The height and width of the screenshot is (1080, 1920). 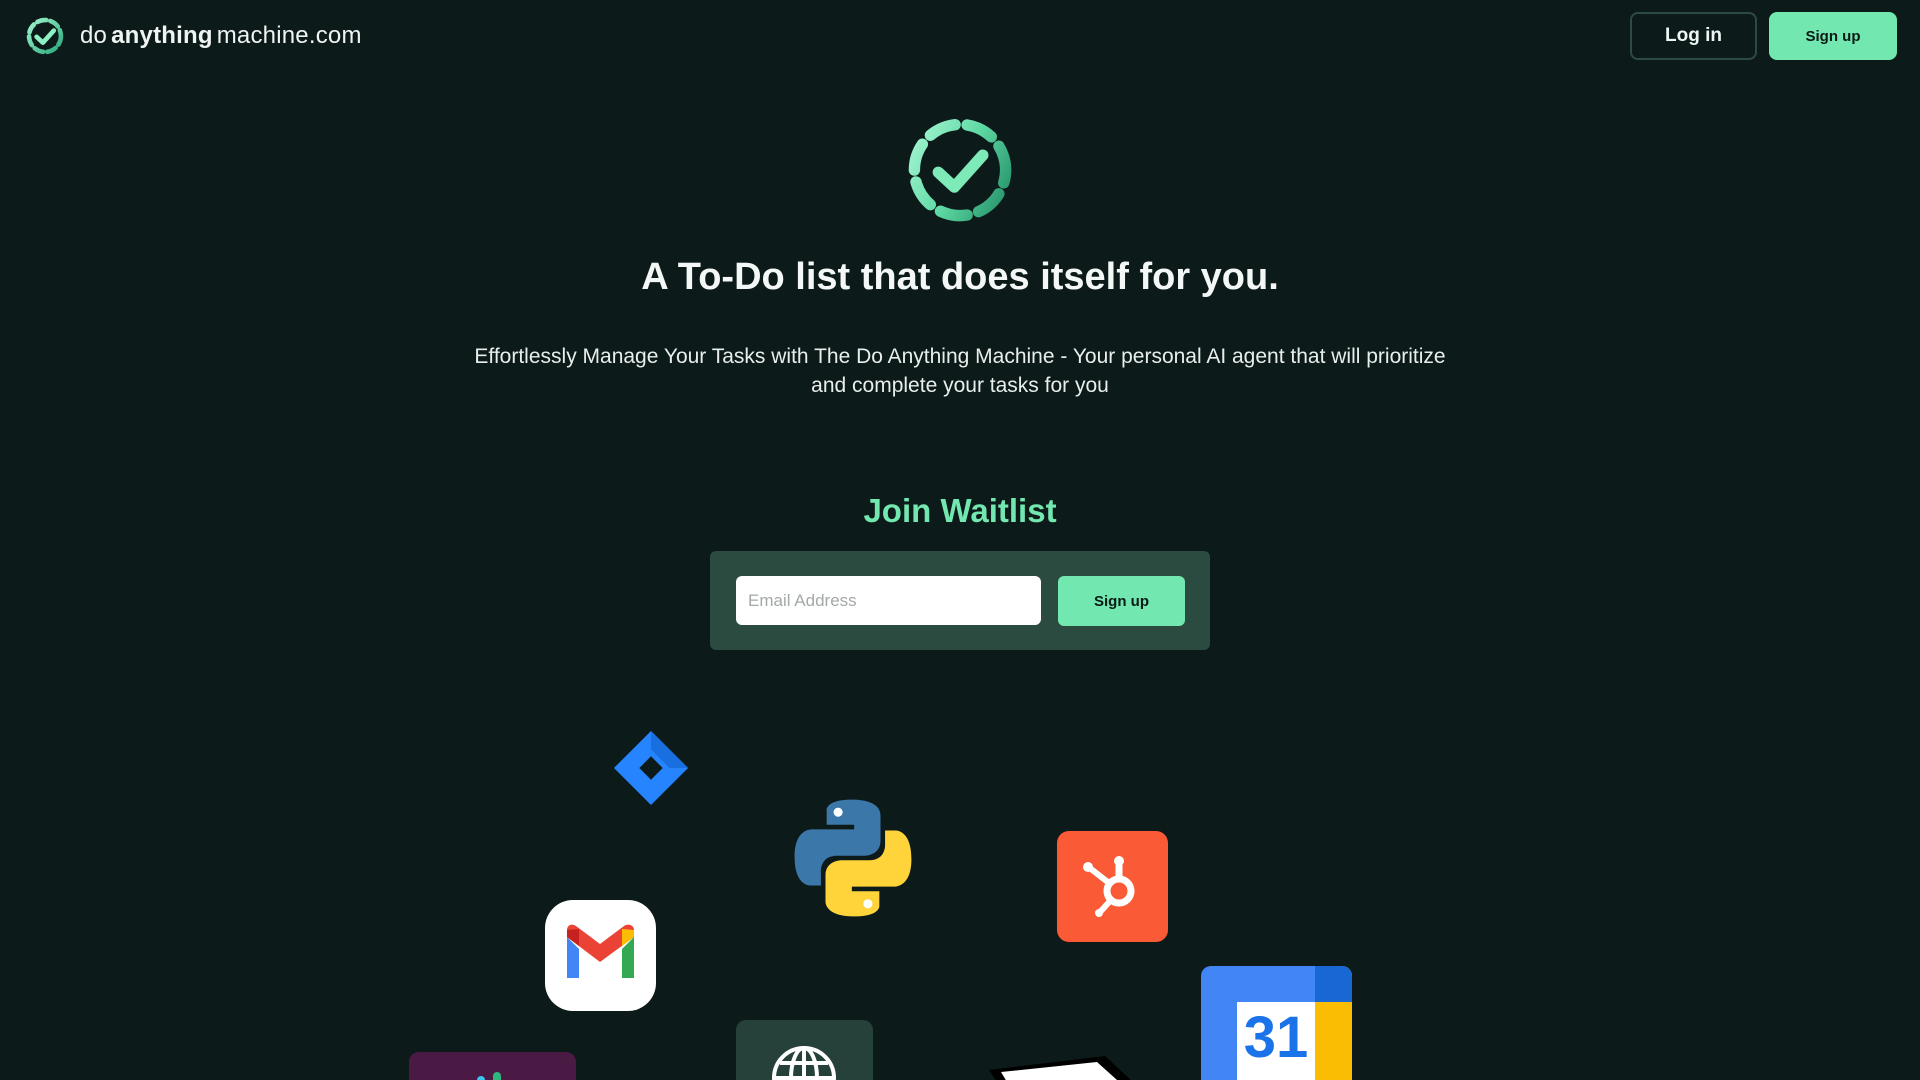 I want to click on globe-icon, so click(x=804, y=1063).